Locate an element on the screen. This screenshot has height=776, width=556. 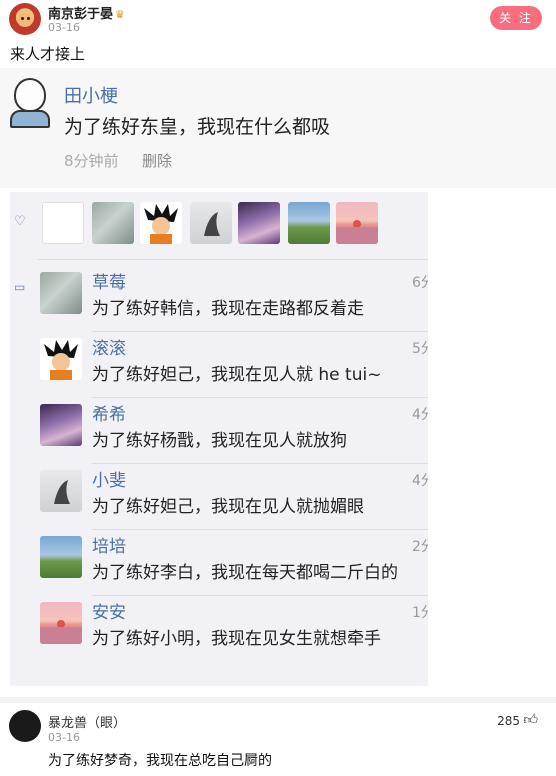
thumbs-up-icon: 👍︎ is located at coordinates (530, 719).